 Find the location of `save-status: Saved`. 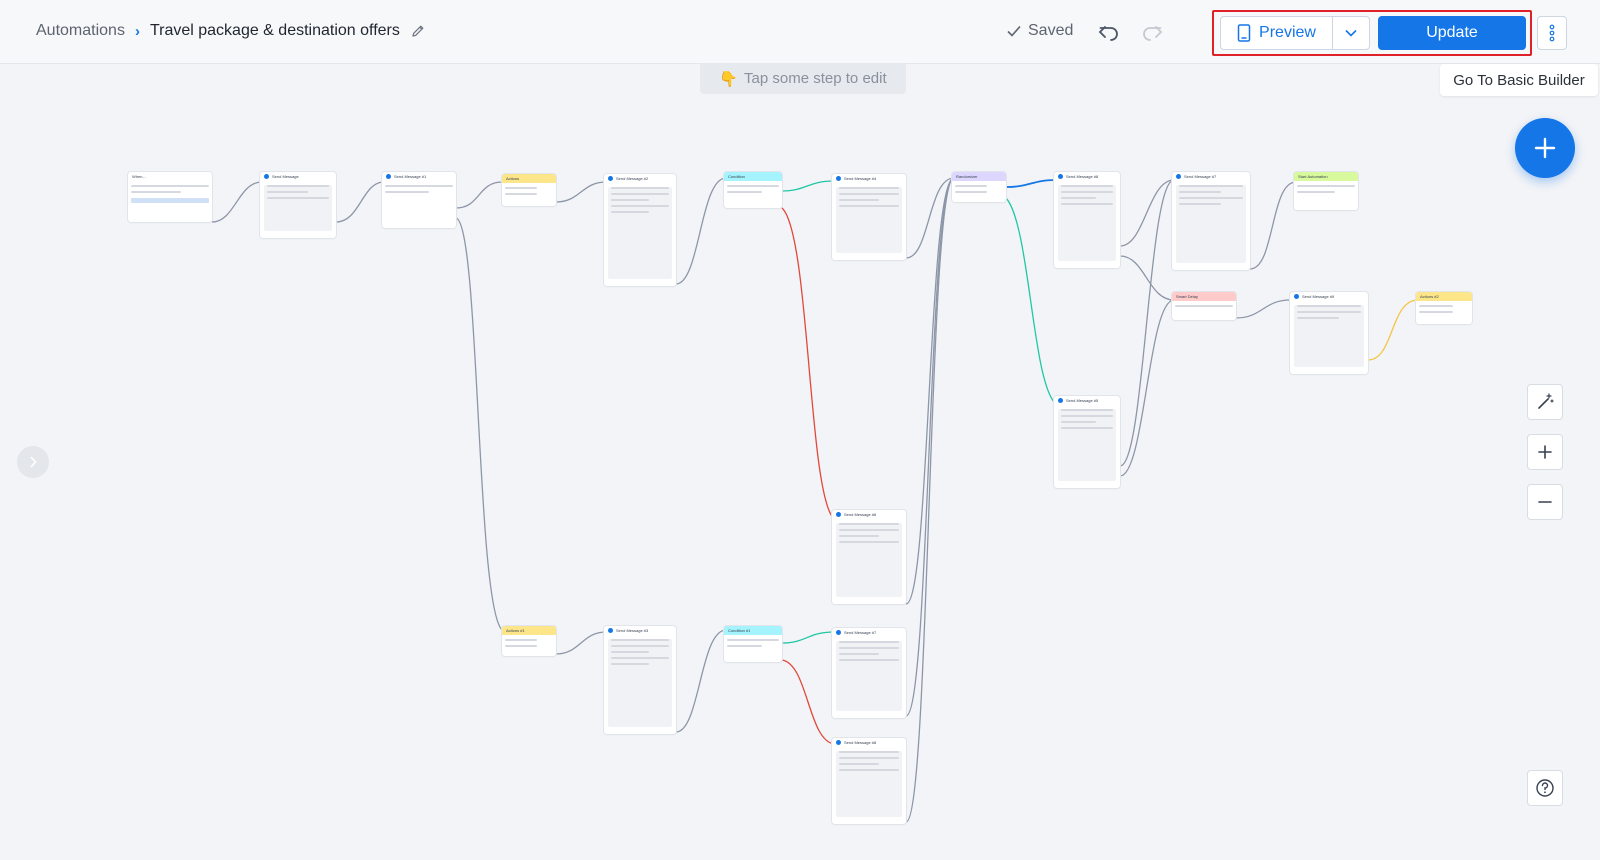

save-status: Saved is located at coordinates (1039, 31).